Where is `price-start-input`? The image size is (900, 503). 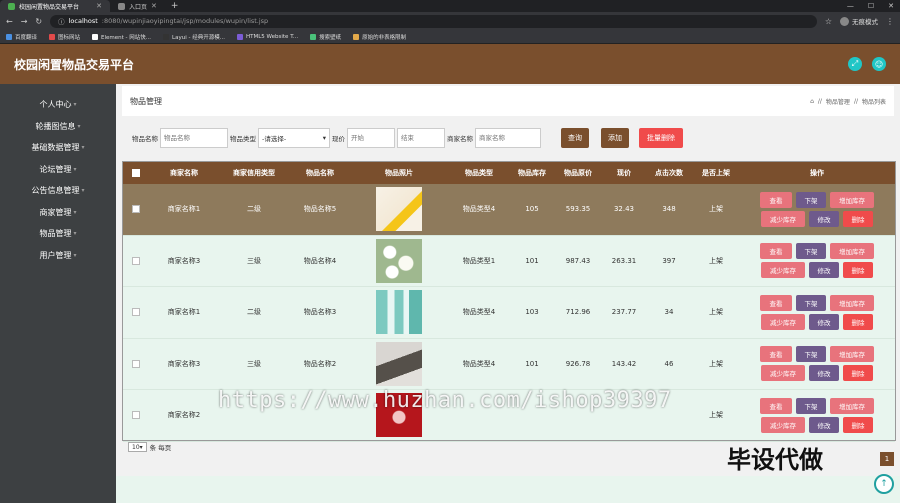
price-start-input is located at coordinates (371, 138).